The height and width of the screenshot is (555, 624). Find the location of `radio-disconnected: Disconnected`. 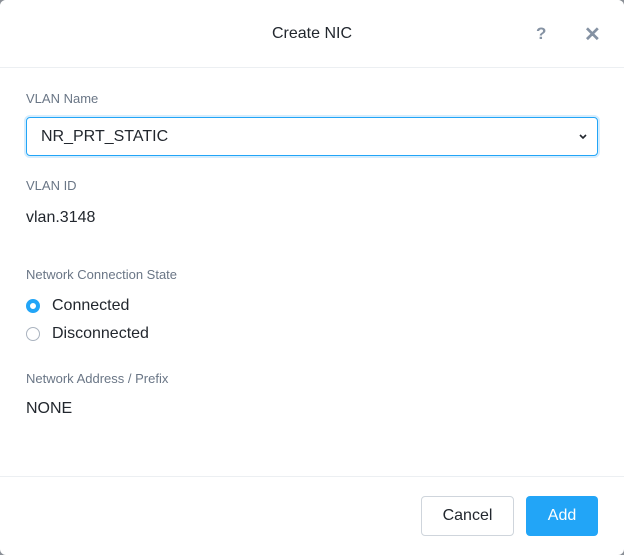

radio-disconnected: Disconnected is located at coordinates (87, 334).